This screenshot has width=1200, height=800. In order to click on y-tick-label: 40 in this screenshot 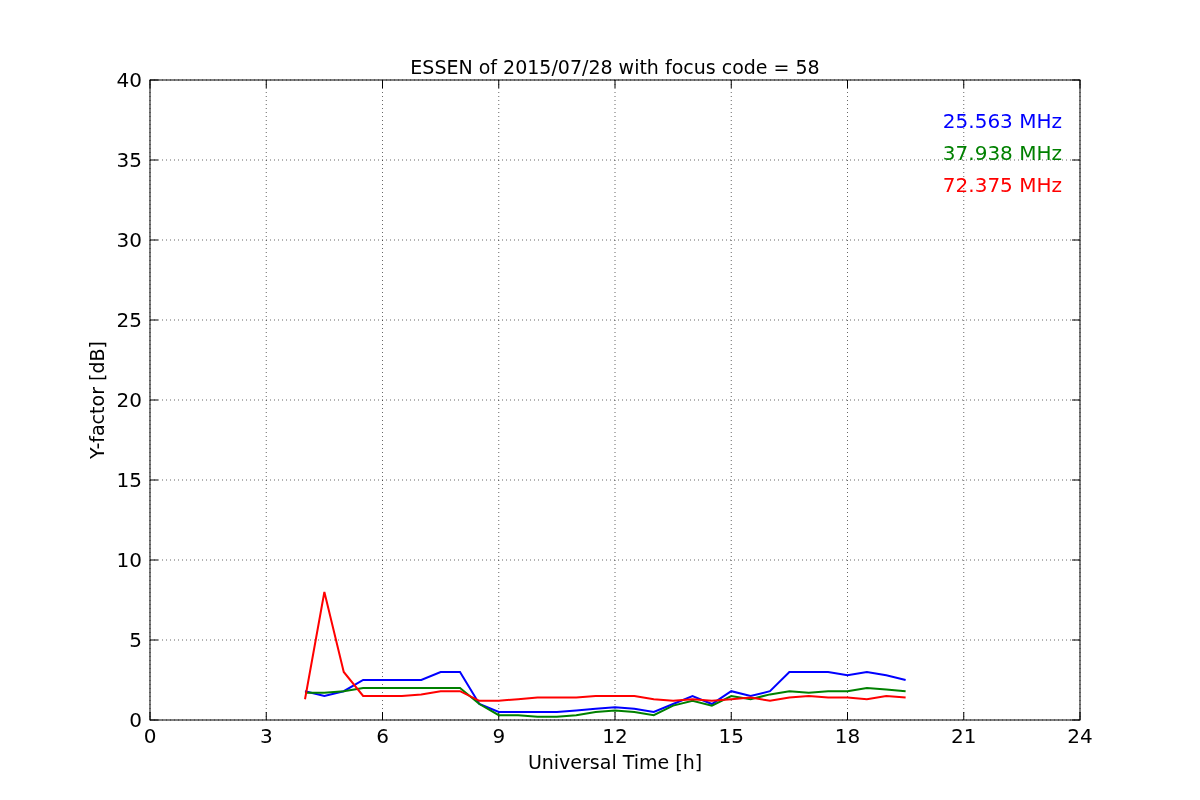, I will do `click(129, 80)`.